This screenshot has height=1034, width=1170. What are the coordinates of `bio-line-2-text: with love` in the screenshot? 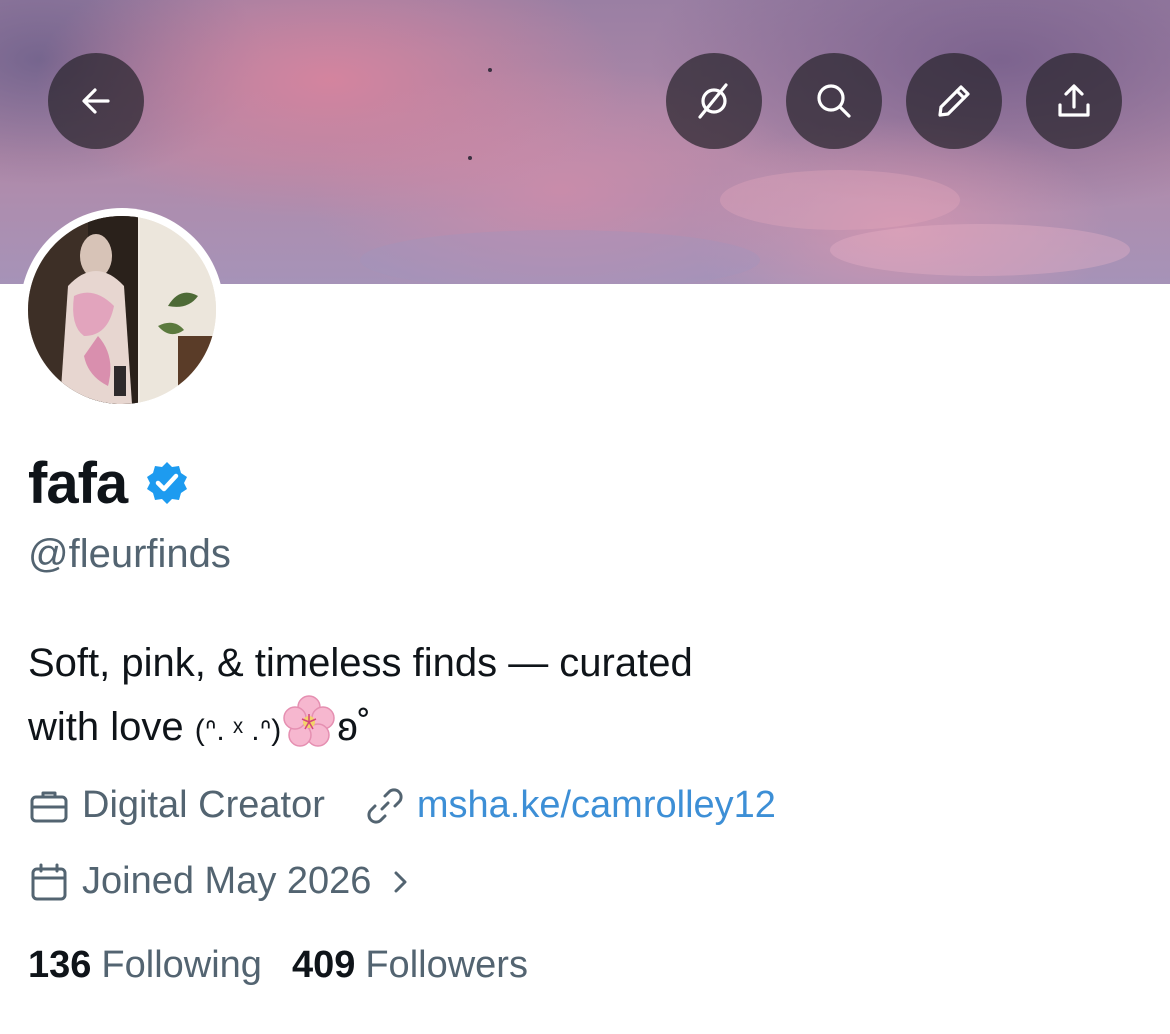 It's located at (111, 727).